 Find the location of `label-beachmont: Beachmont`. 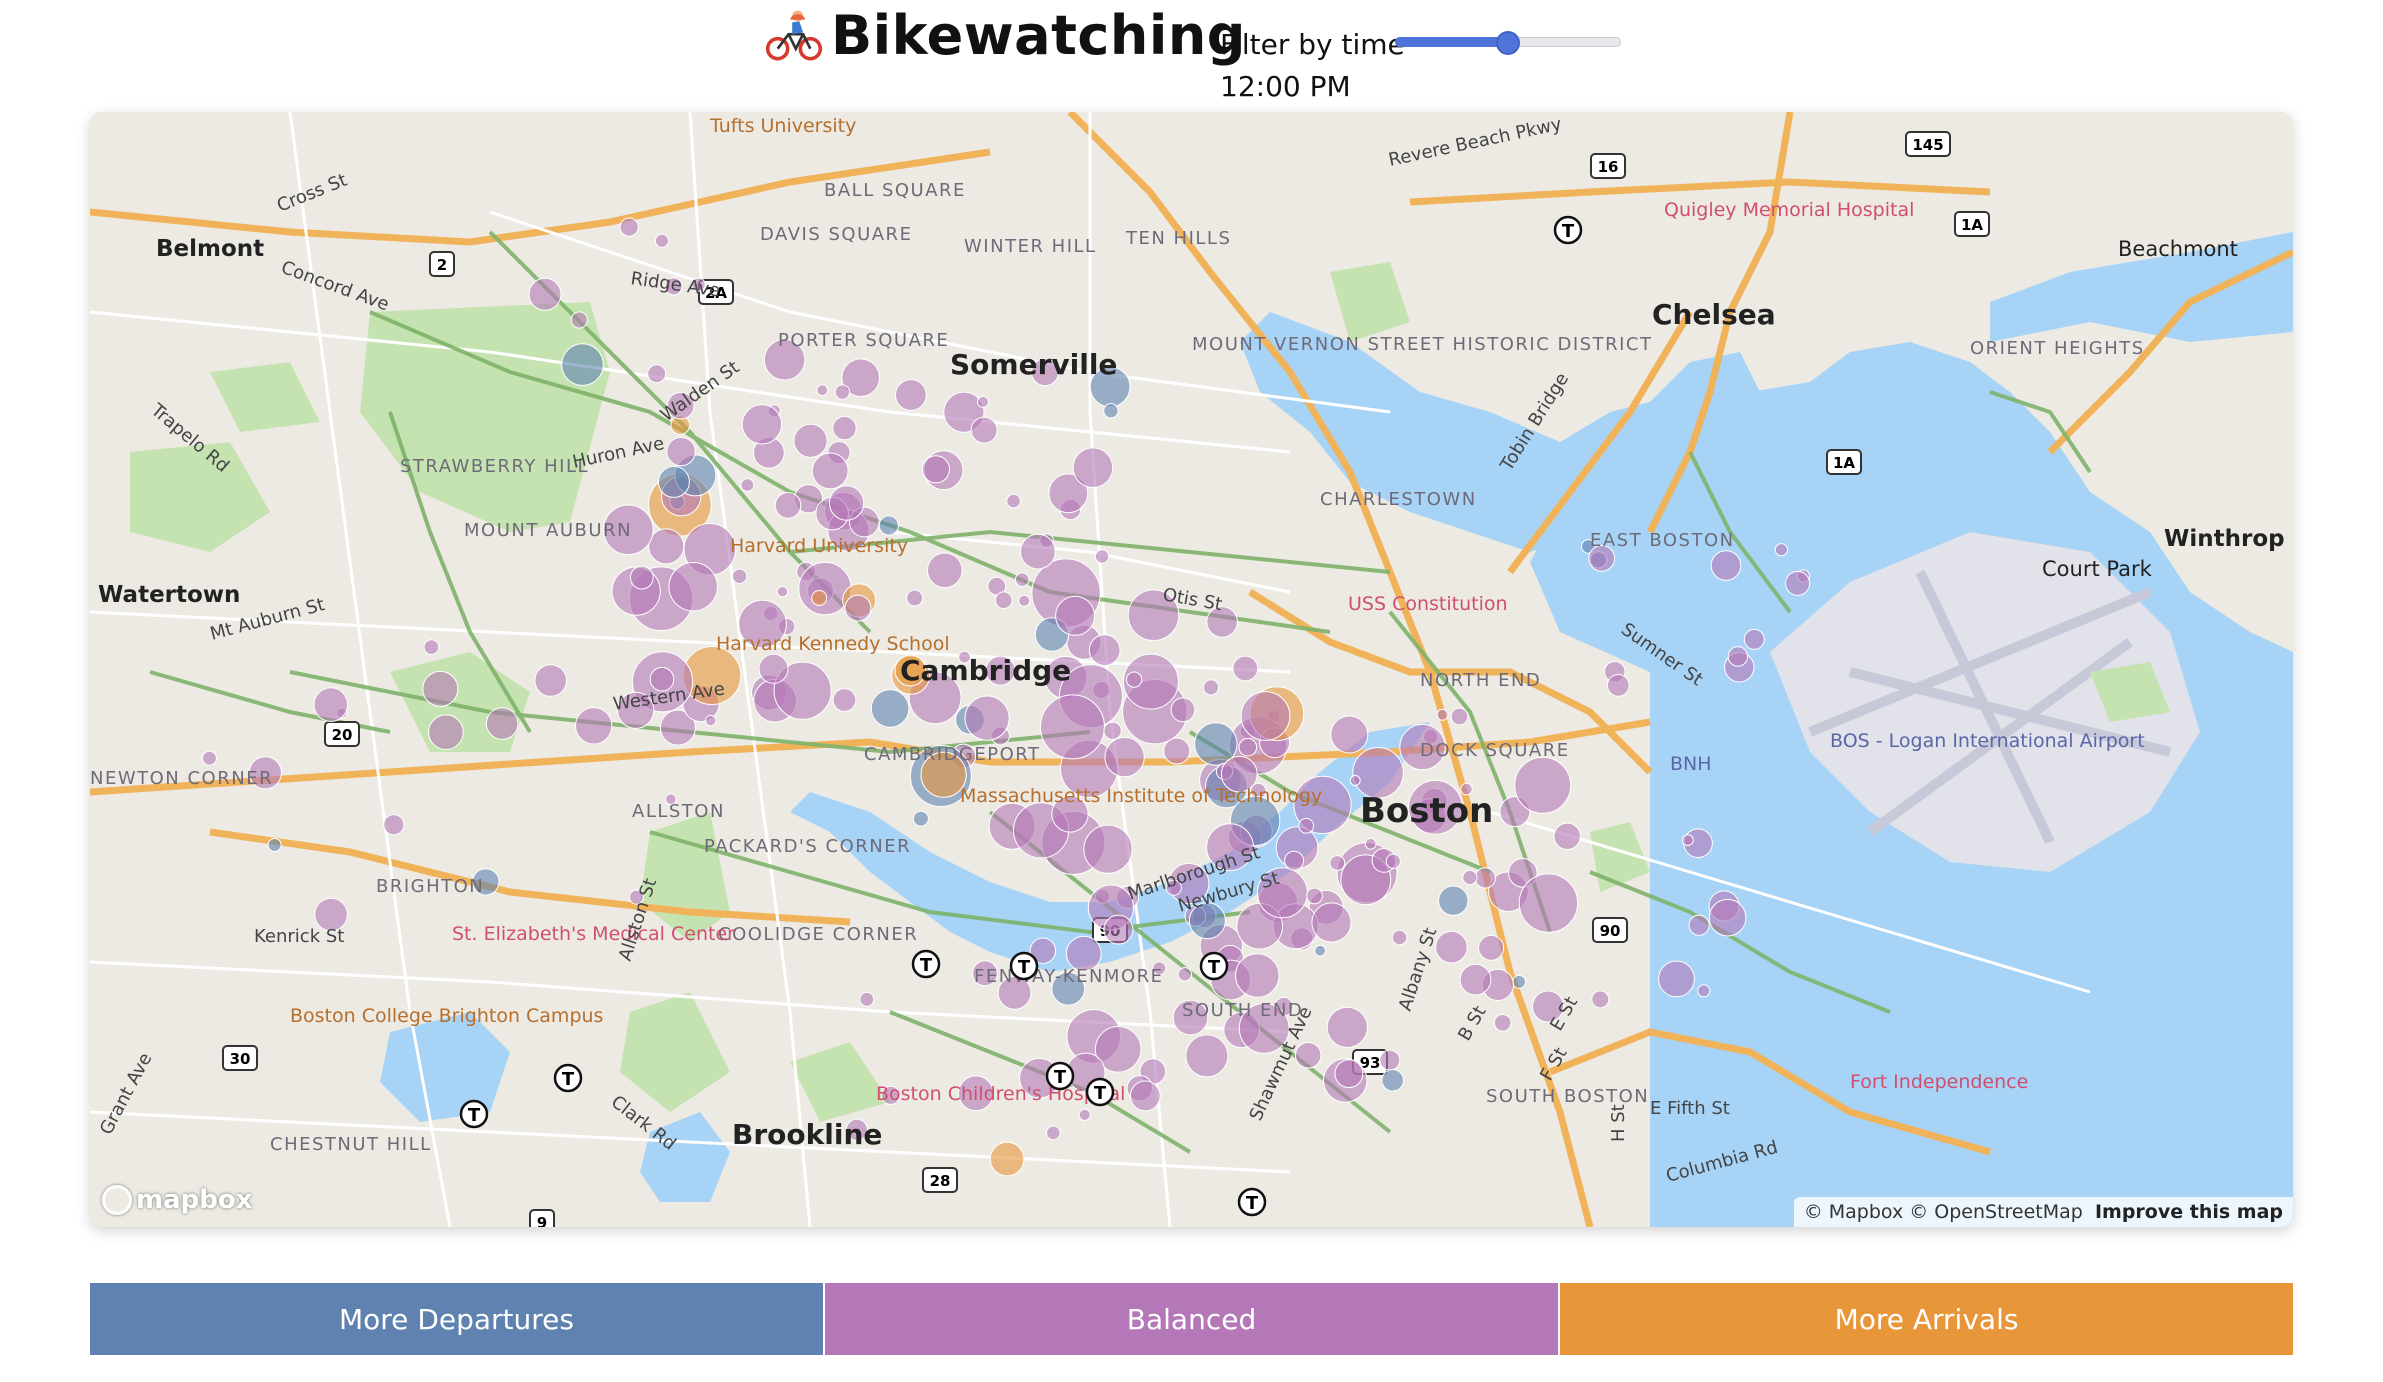

label-beachmont: Beachmont is located at coordinates (2178, 249).